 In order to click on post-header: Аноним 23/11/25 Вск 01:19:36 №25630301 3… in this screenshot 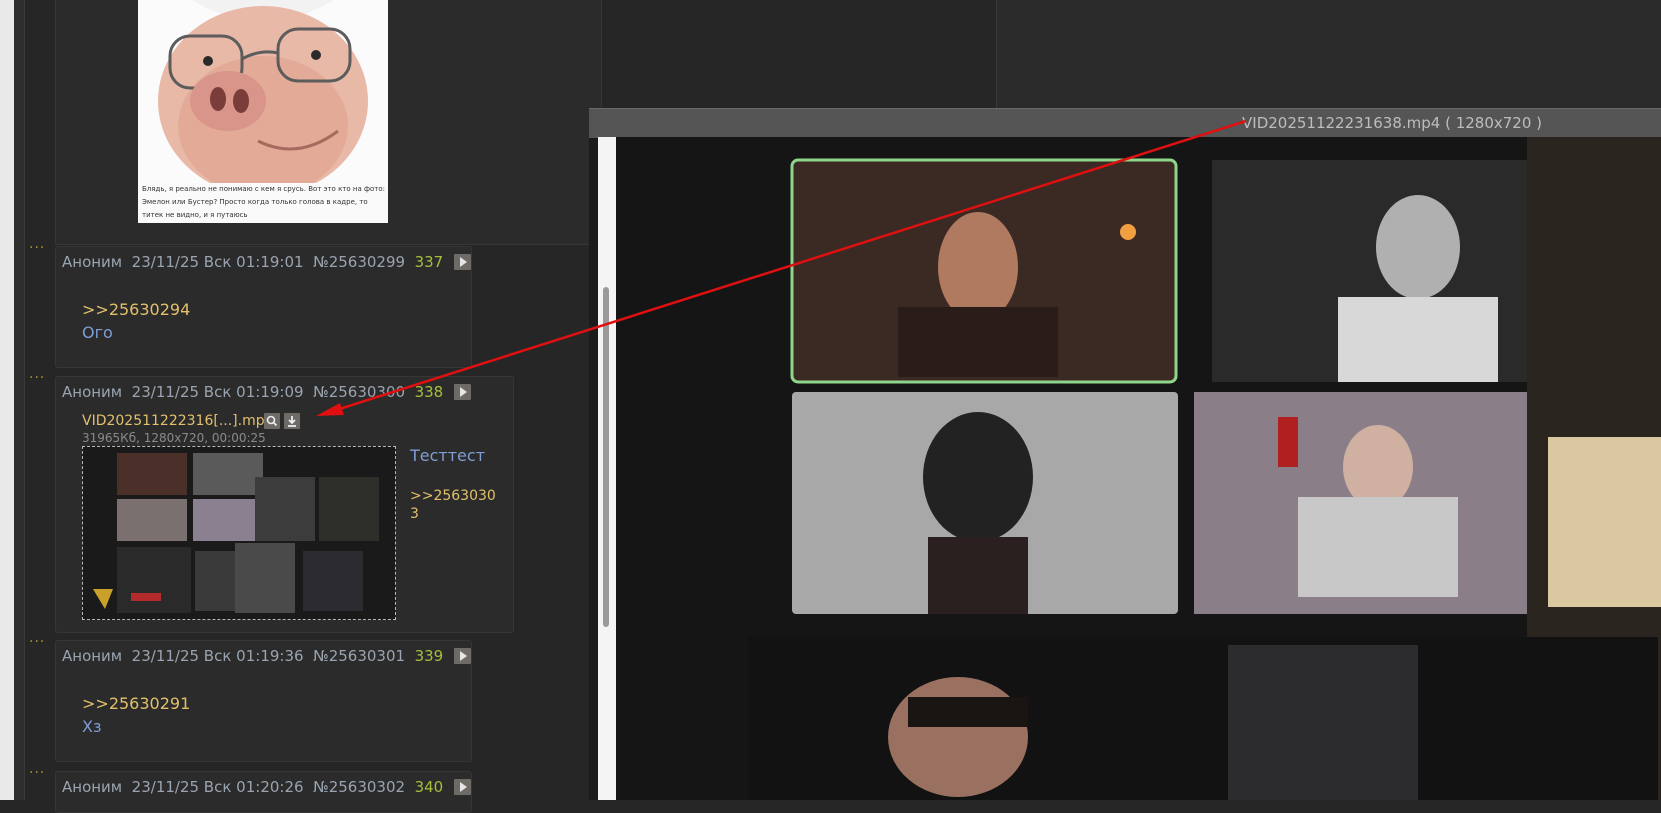, I will do `click(267, 656)`.